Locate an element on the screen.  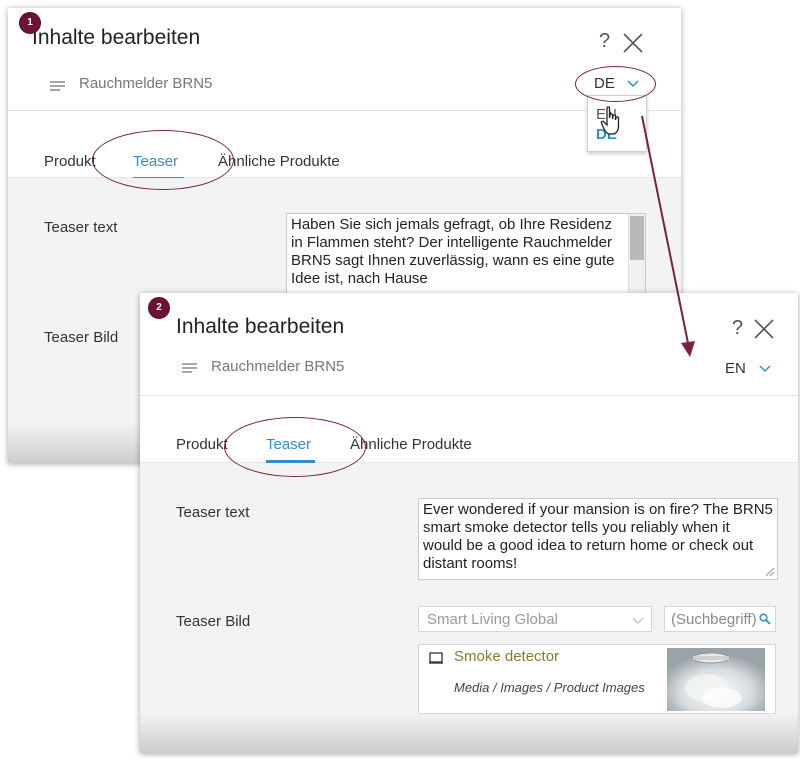
image-placeholder-icon is located at coordinates (436, 658).